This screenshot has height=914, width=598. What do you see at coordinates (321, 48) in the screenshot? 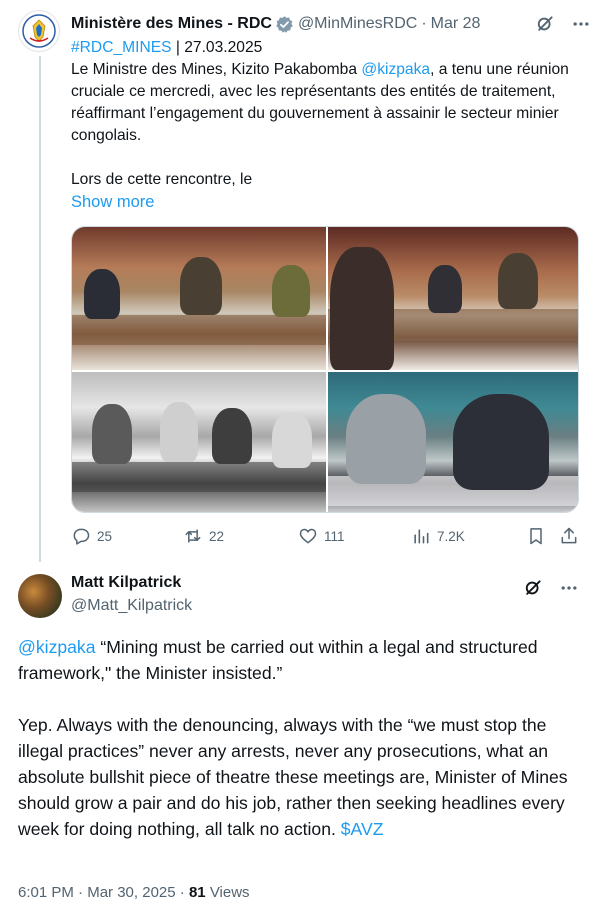
I see `hashtag-line: #RDC_MINES | 27.03.2025` at bounding box center [321, 48].